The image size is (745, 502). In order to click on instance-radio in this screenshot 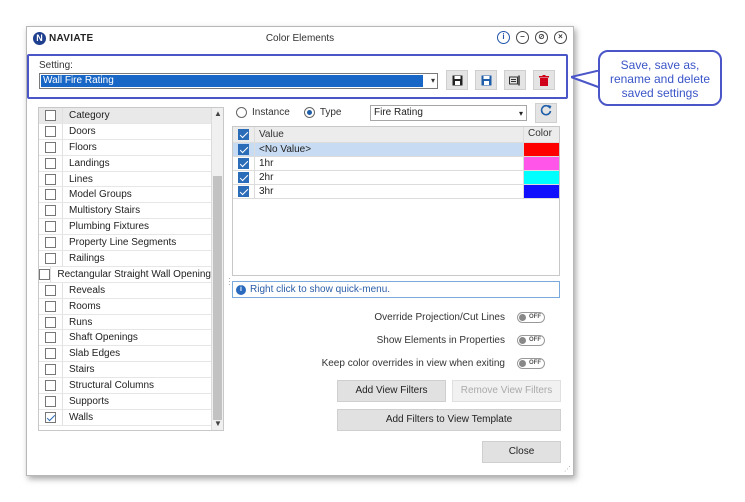, I will do `click(241, 112)`.